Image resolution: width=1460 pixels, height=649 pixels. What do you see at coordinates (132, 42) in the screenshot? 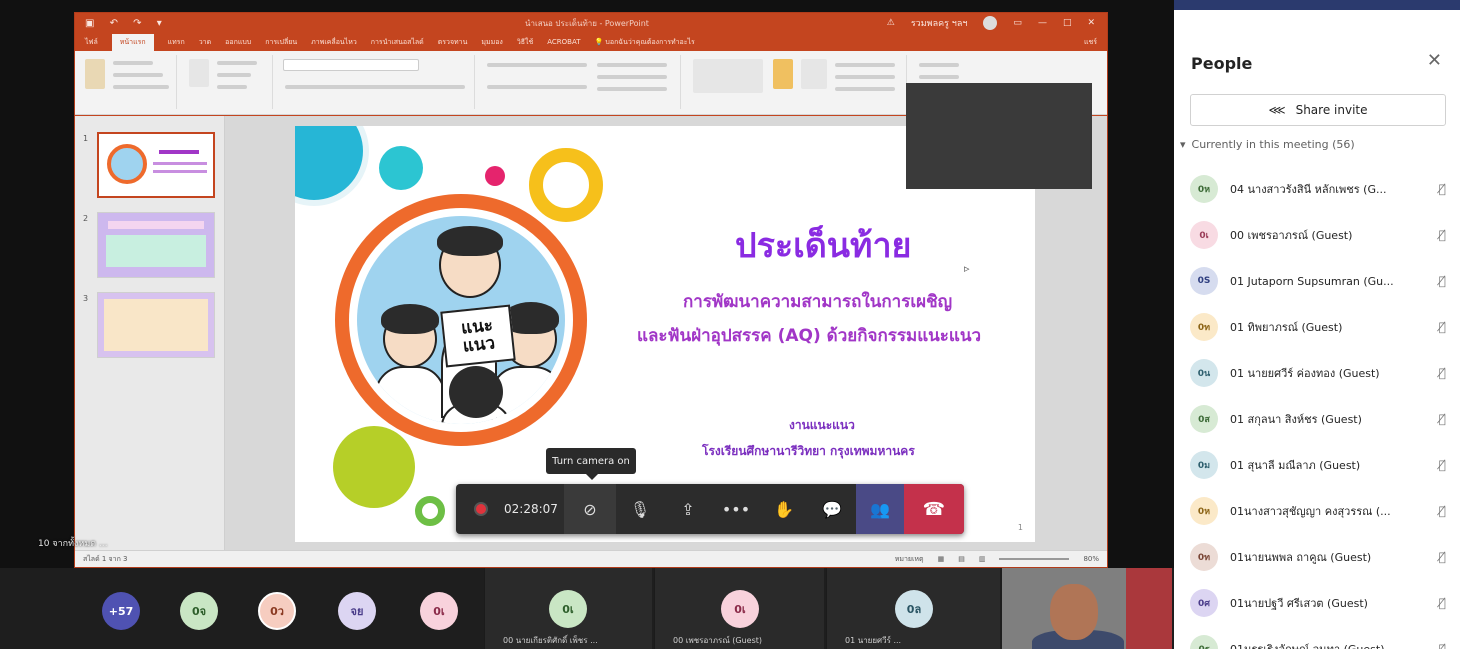
I see `ppt-tab-active: หน้าแรก` at bounding box center [132, 42].